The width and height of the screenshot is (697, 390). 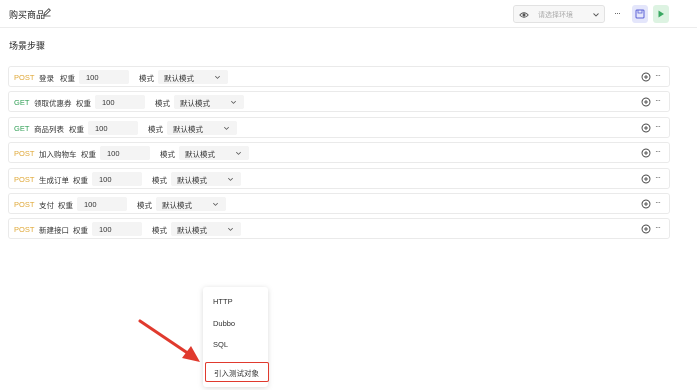 I want to click on save-icon, so click(x=640, y=14).